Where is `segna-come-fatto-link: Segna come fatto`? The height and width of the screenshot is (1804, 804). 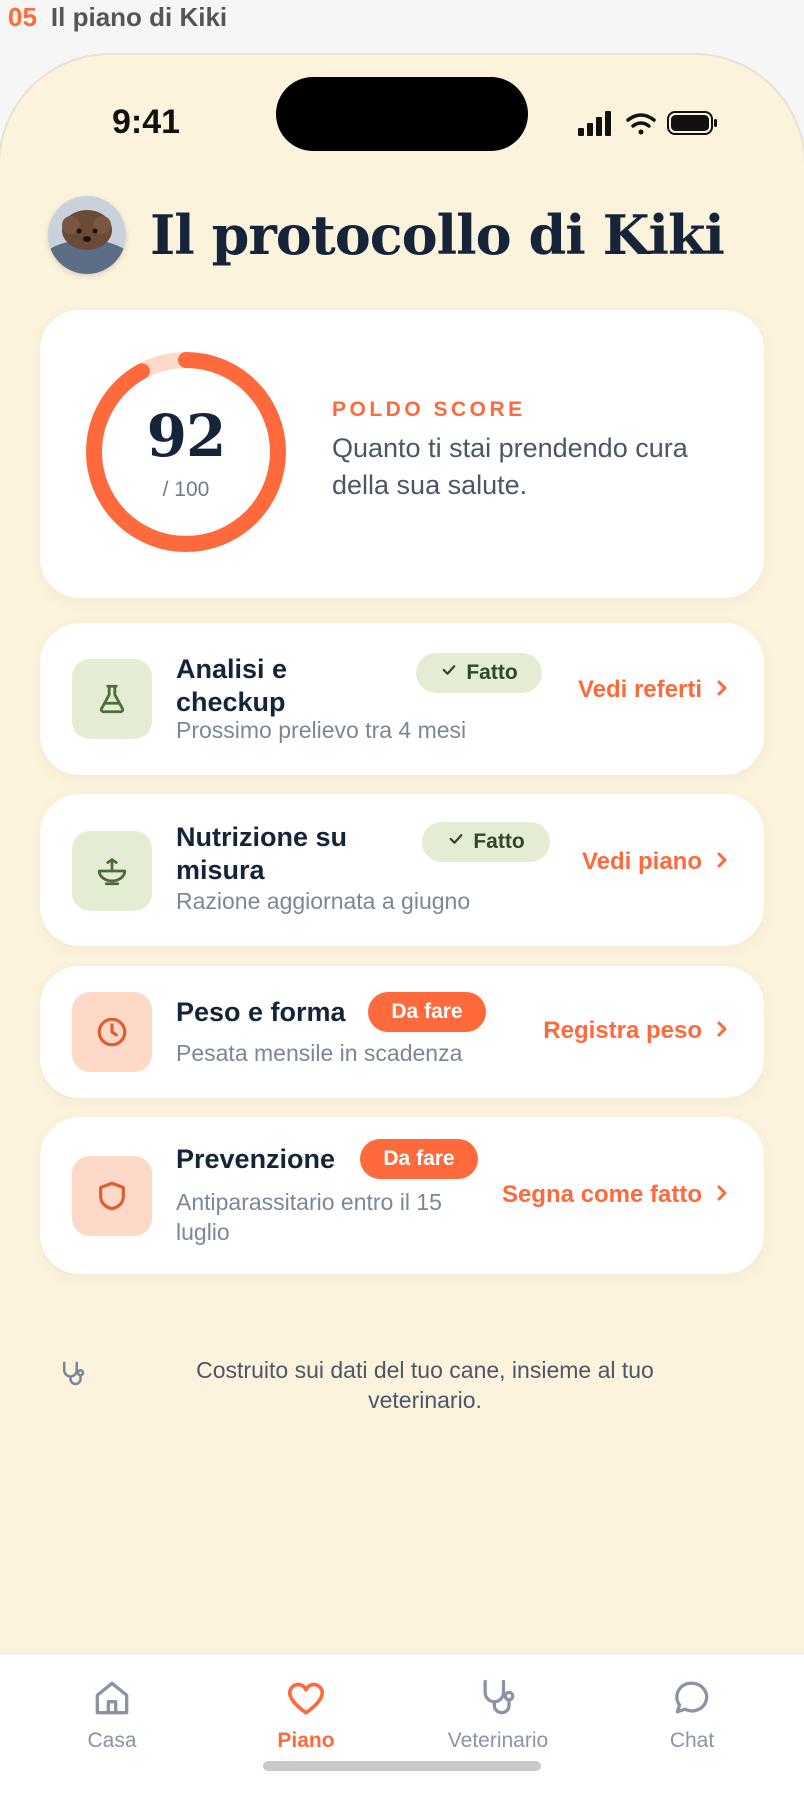
segna-come-fatto-link: Segna come fatto is located at coordinates (615, 1195).